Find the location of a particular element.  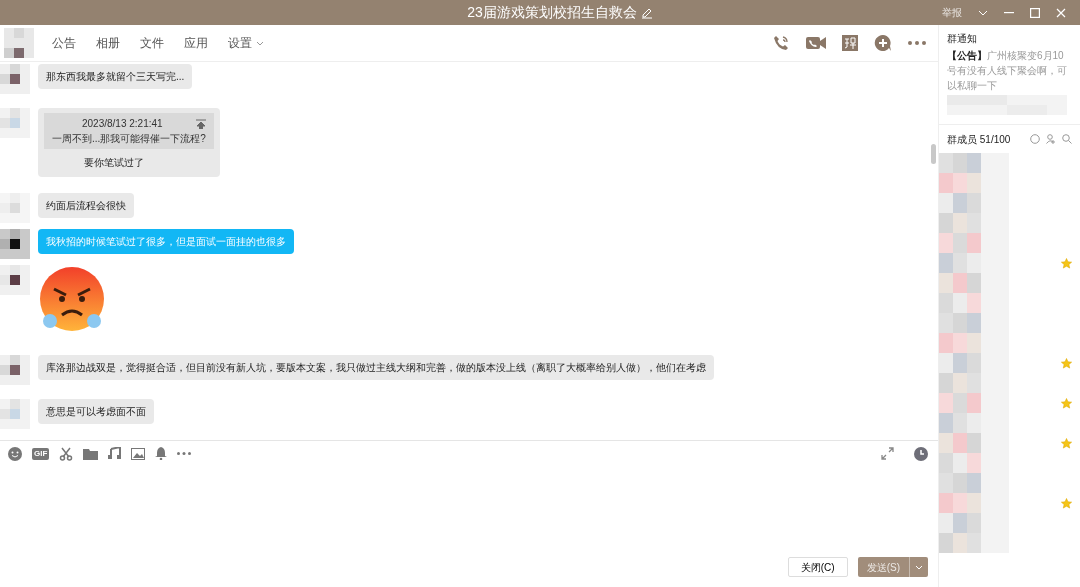

message-bubble: 我秋招的时候笔试过了很多，但是面试一面挂的也很多 is located at coordinates (166, 241).